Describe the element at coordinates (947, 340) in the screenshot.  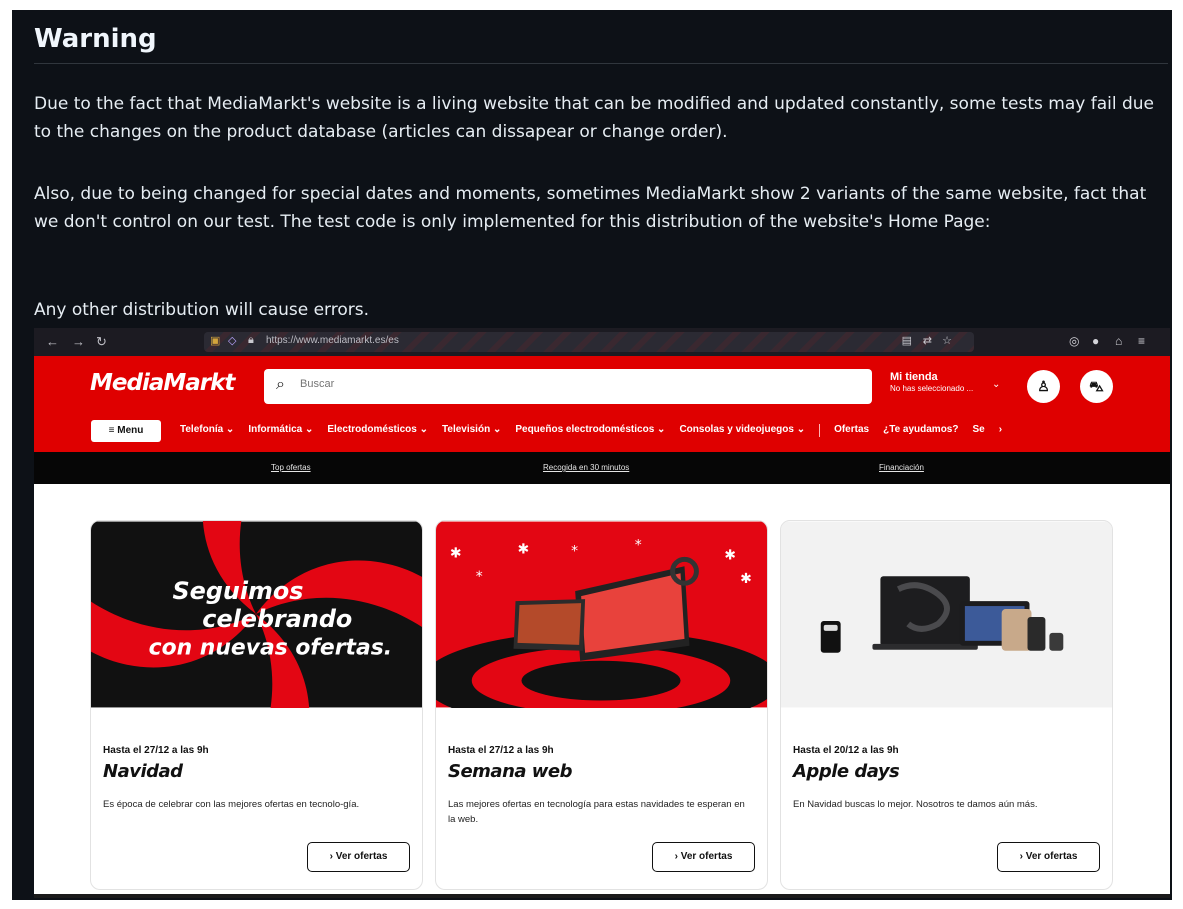
I see `star-icon: ☆` at that location.